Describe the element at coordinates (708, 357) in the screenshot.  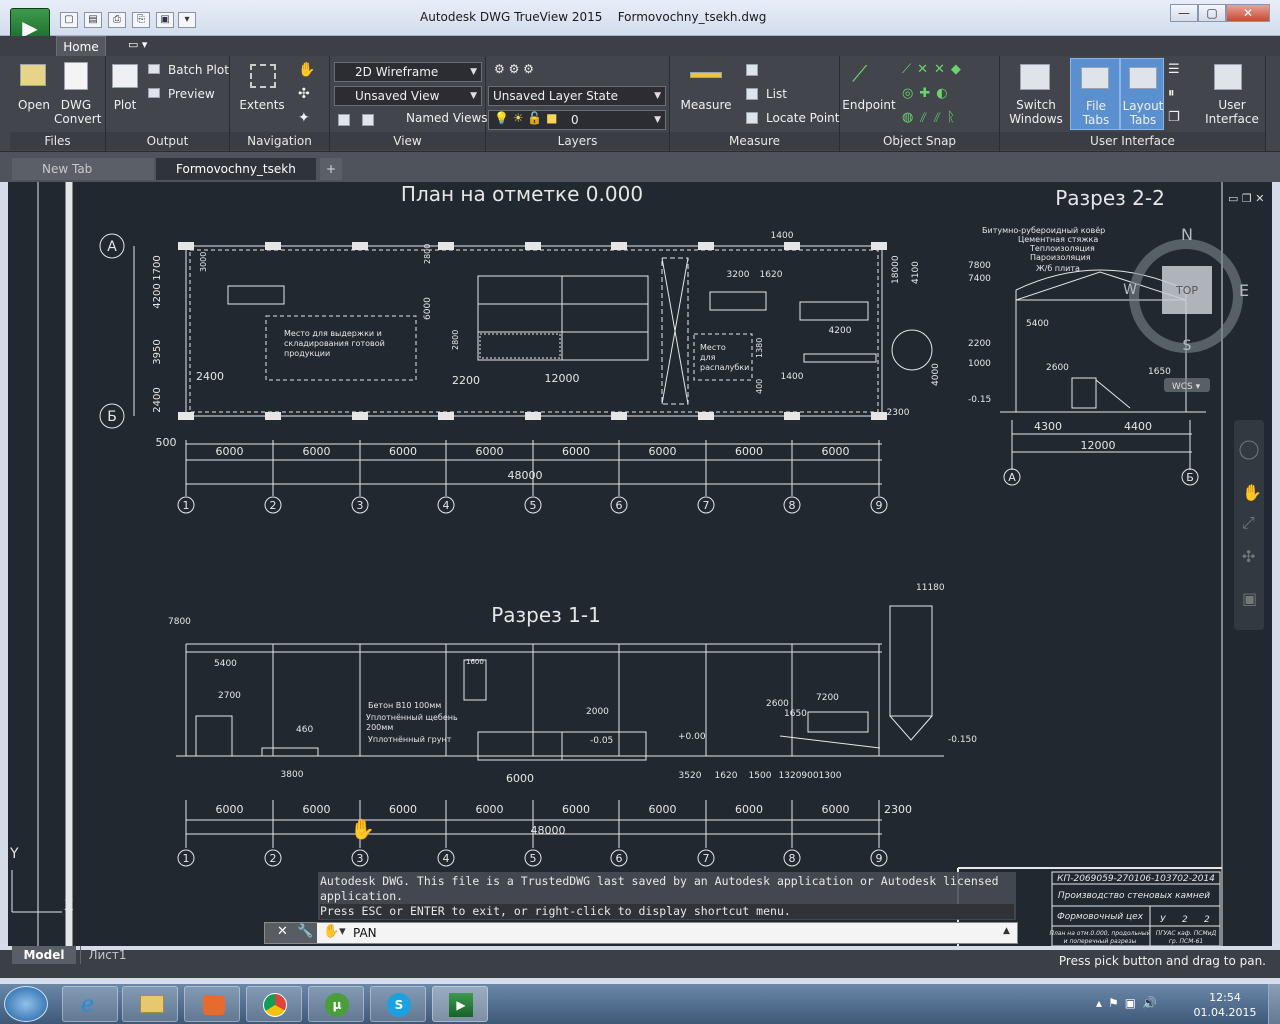
I see `plan-note2-line2: для` at that location.